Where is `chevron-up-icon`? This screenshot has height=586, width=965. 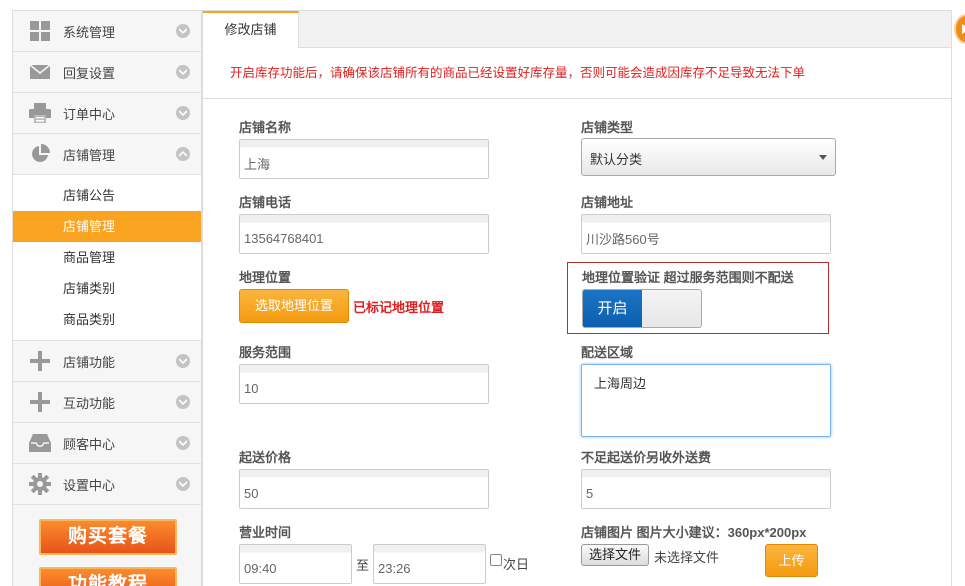 chevron-up-icon is located at coordinates (183, 154).